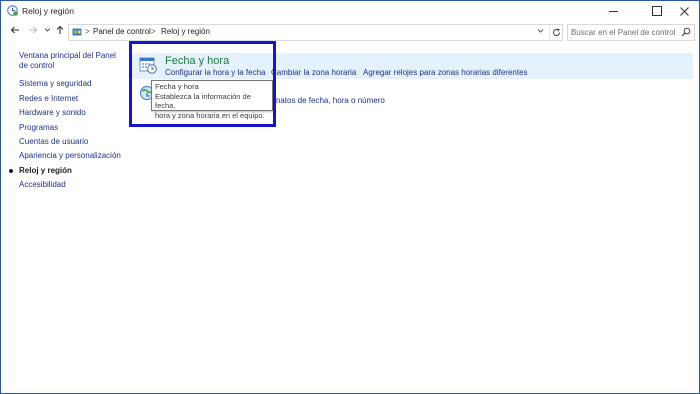 This screenshot has width=700, height=394. What do you see at coordinates (315, 32) in the screenshot?
I see `address-field: > Panel de control > Reloj y región` at bounding box center [315, 32].